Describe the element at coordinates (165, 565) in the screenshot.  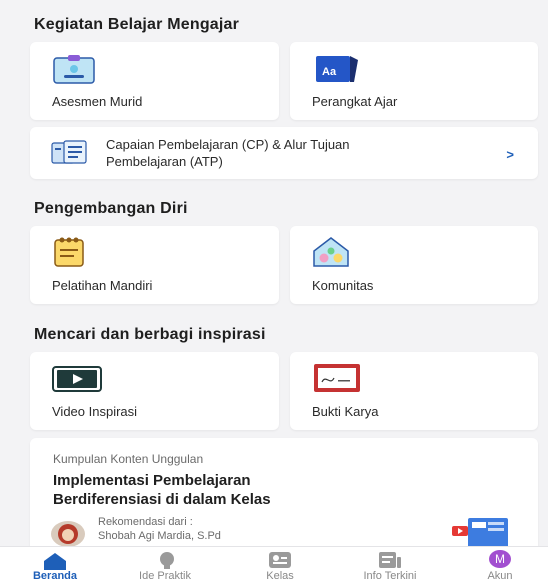
I see `nav-ide-praktik: Ide Praktik` at that location.